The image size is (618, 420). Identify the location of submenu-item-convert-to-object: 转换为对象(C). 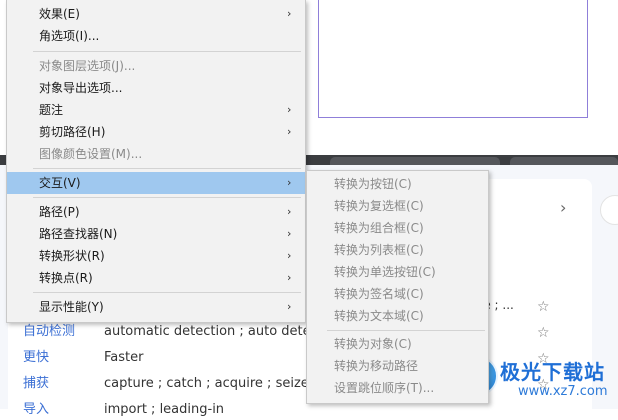
(397, 344).